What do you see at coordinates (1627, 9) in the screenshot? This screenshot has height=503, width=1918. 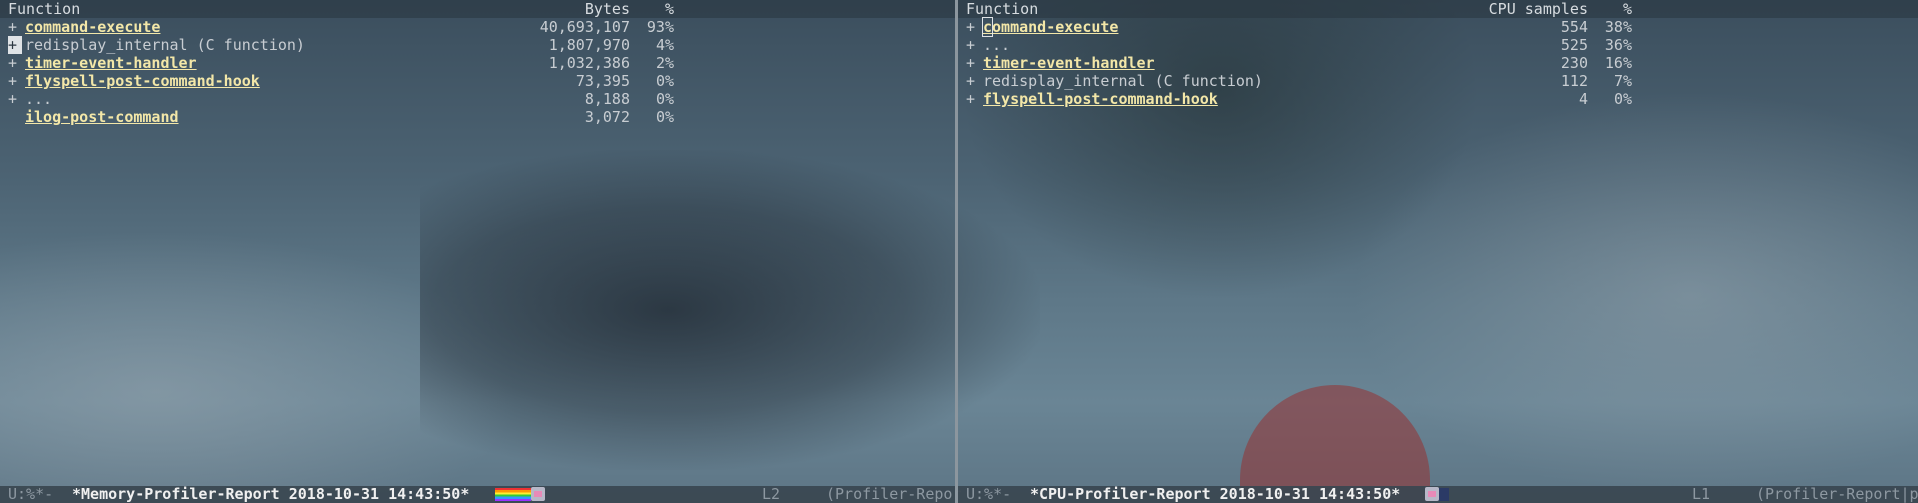 I see `cpu-header-percent: %` at bounding box center [1627, 9].